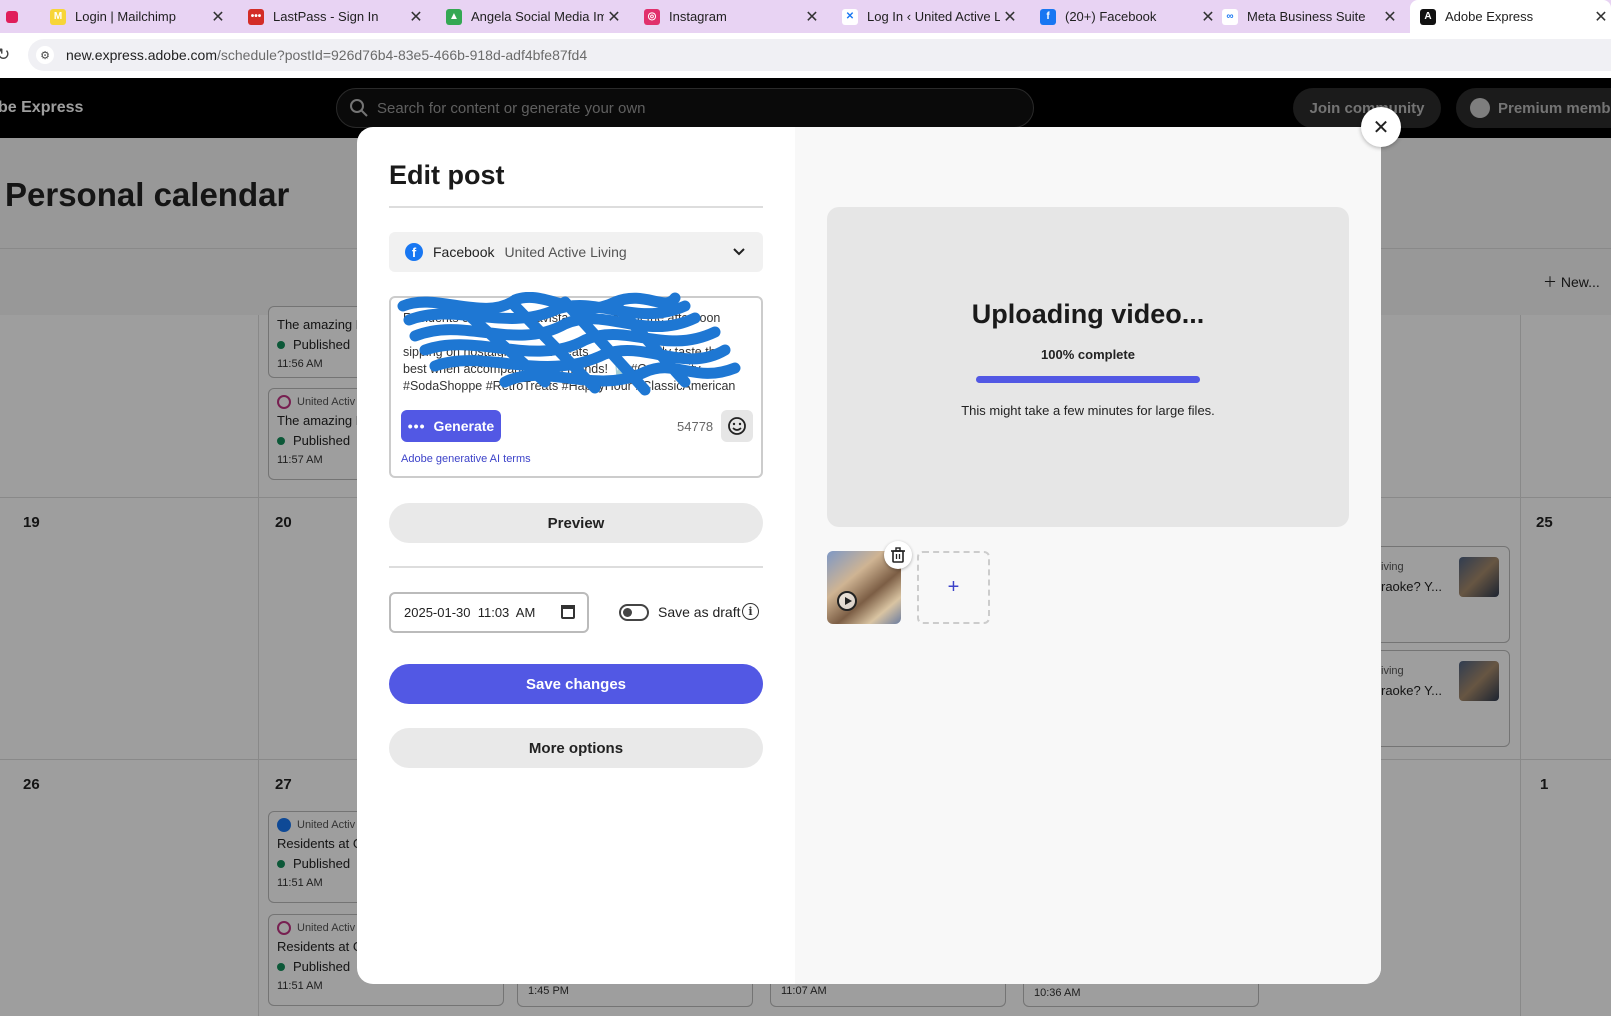 This screenshot has width=1611, height=1016. I want to click on upload-progress-fill, so click(1088, 379).